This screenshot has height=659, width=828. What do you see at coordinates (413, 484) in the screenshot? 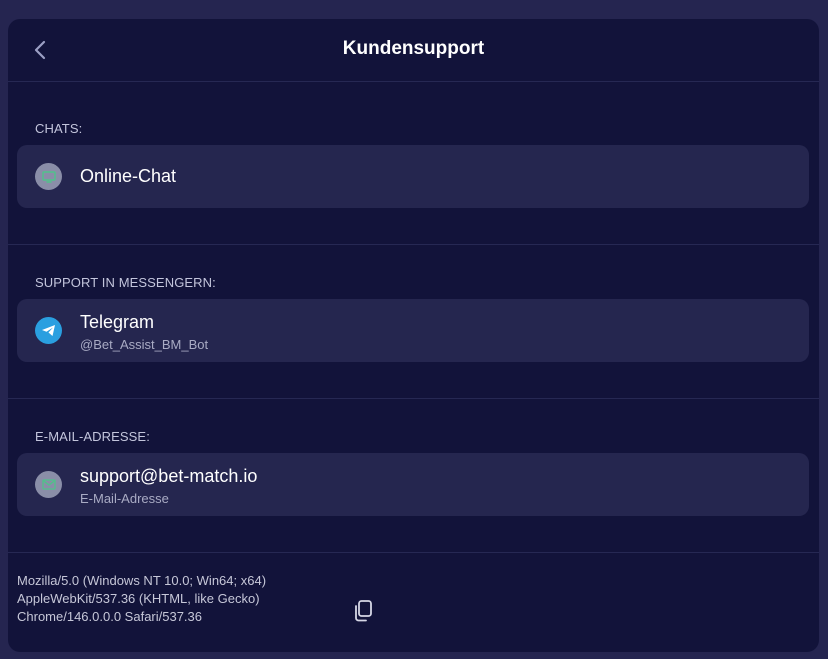
I see `email-card: support@bet-match.io E-Mail-Adresse` at bounding box center [413, 484].